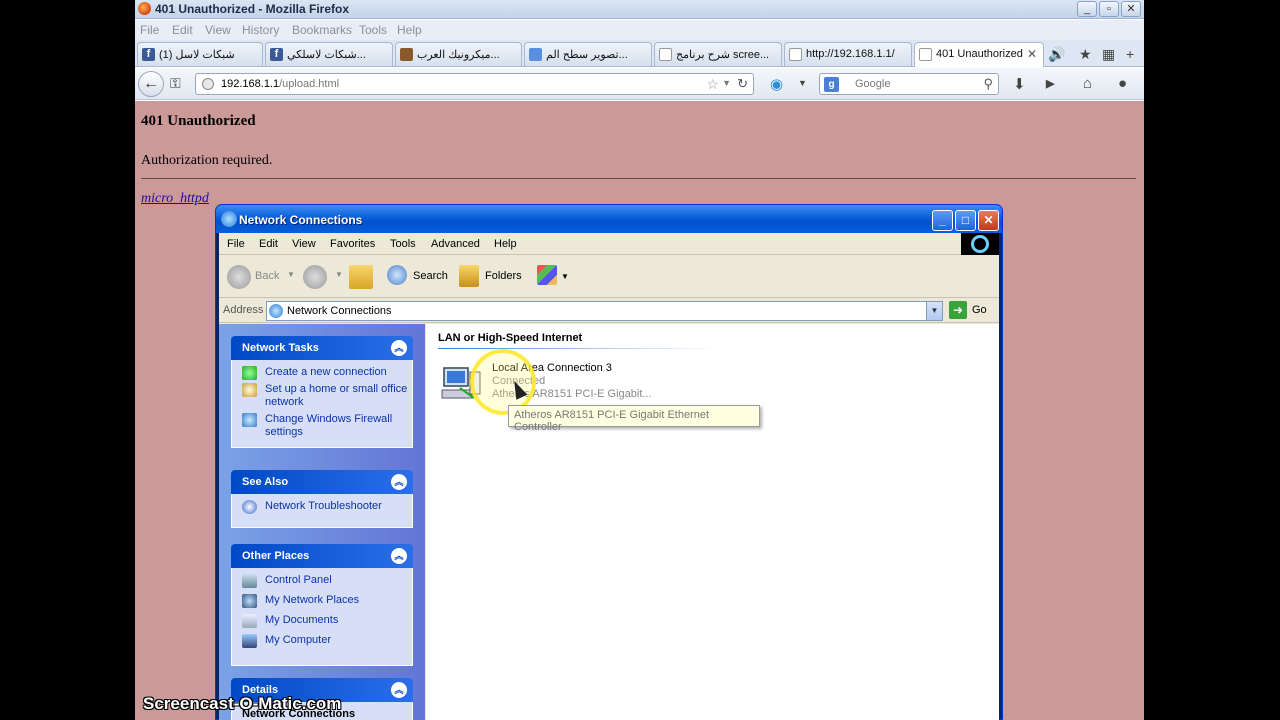 This screenshot has height=720, width=1280. I want to click on panel-header: Network Tasks ︽, so click(322, 348).